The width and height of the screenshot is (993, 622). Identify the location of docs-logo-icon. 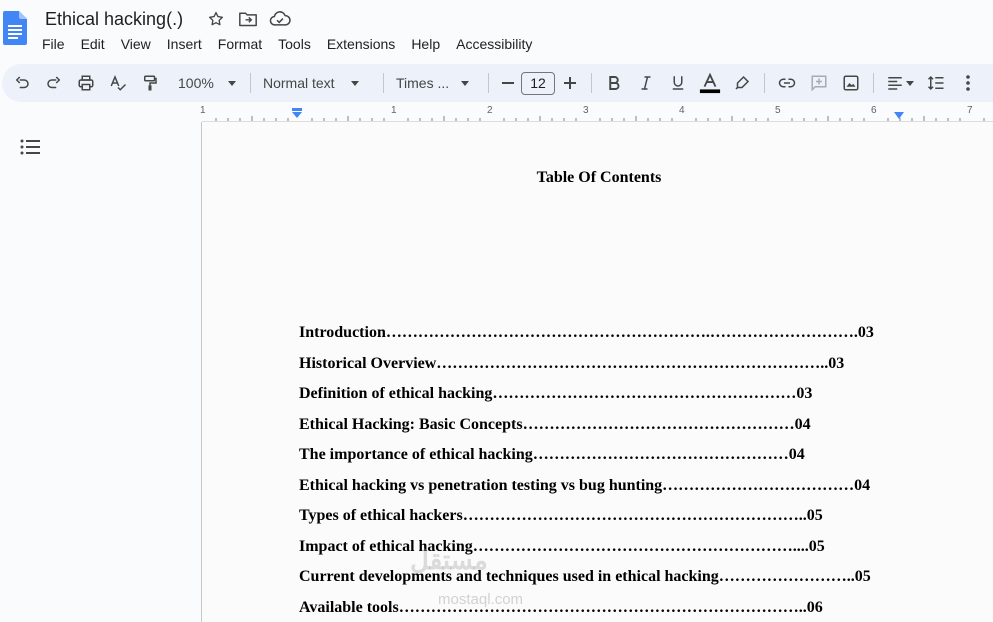
(15, 28).